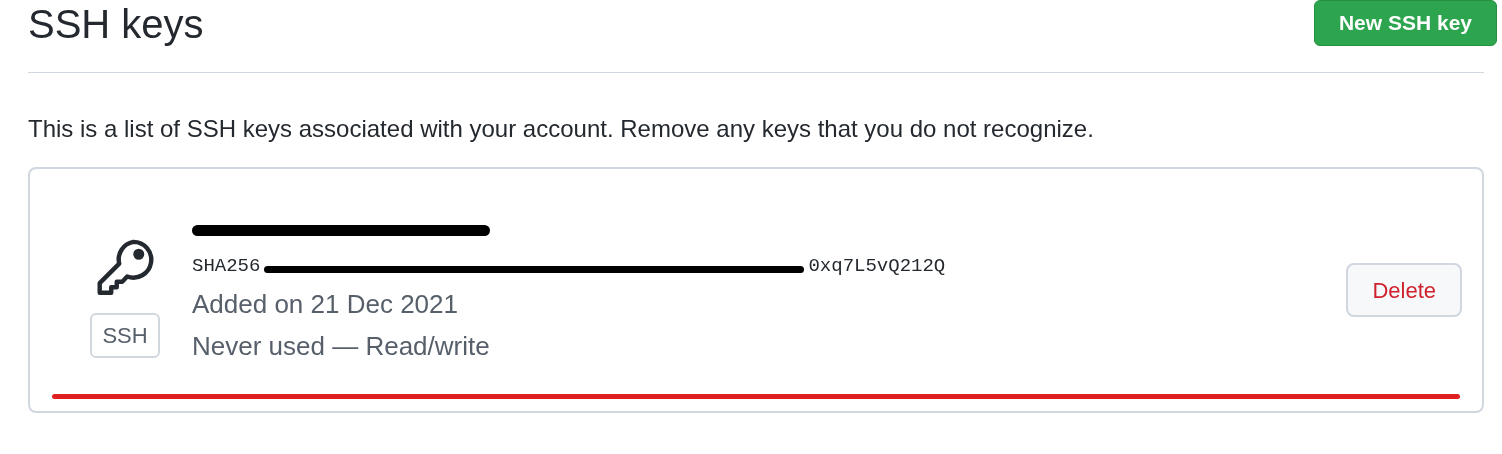  I want to click on fingerprint-text: SHA256, so click(226, 265).